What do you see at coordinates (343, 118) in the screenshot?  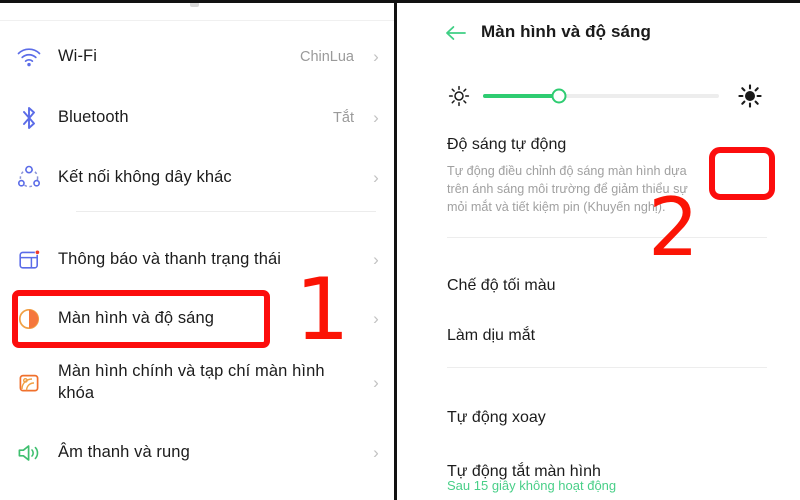 I see `bluetooth-value: Tắt` at bounding box center [343, 118].